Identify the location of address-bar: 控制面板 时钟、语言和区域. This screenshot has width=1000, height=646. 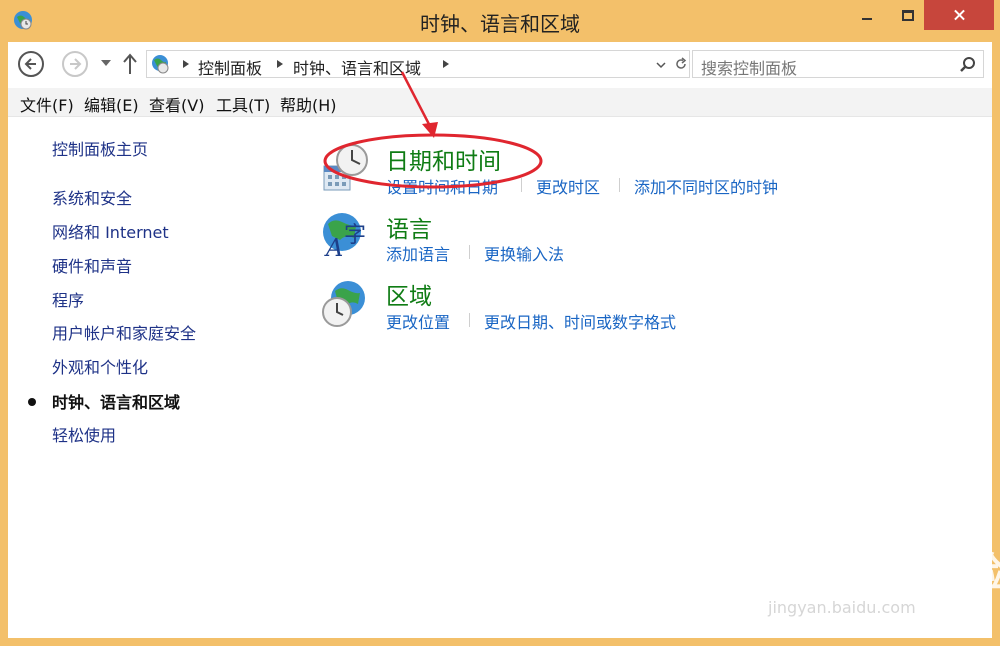
(418, 64).